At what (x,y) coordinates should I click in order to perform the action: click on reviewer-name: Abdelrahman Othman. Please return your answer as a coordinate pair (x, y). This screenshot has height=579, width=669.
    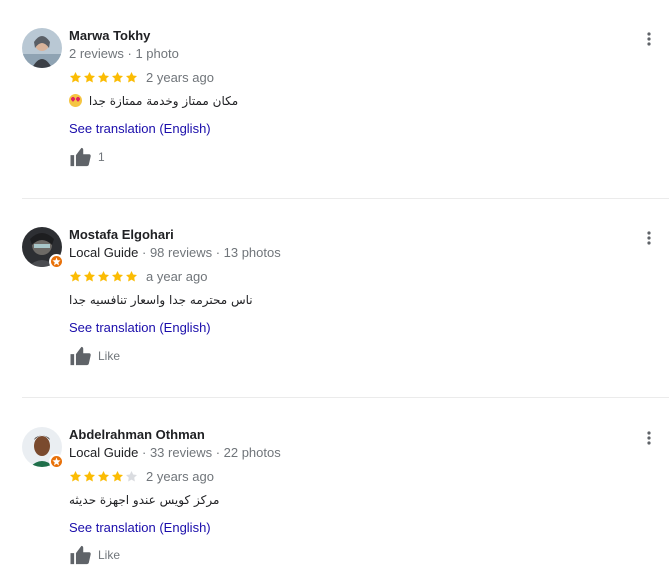
    Looking at the image, I should click on (137, 434).